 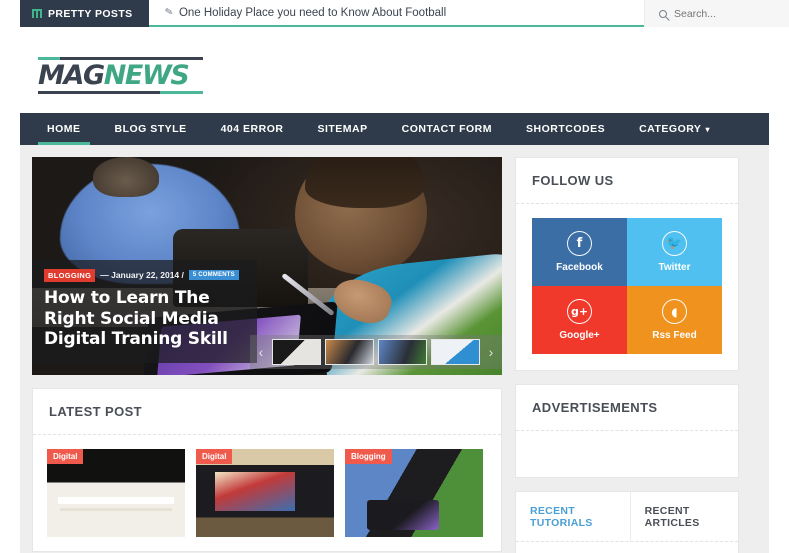 I want to click on rss-icon: ◖, so click(x=674, y=311).